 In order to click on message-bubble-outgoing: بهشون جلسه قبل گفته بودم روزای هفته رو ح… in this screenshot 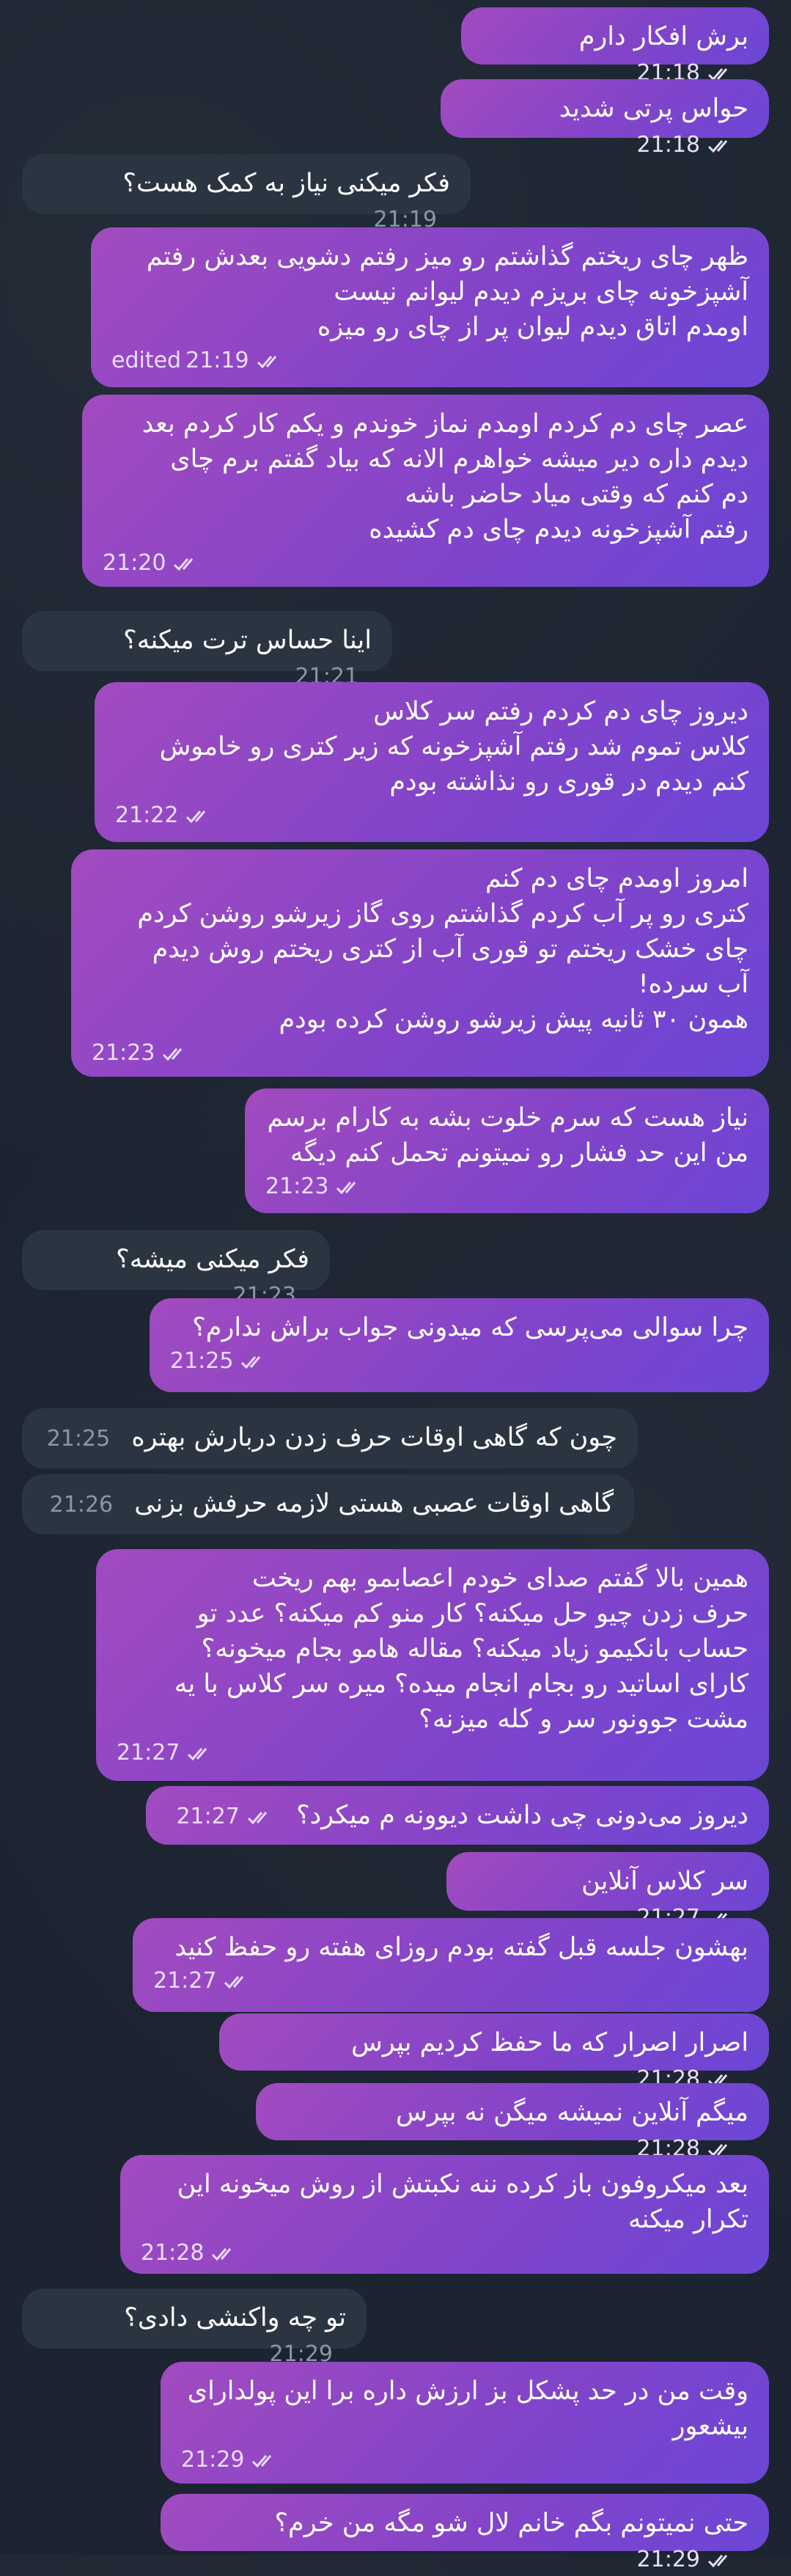, I will do `click(451, 1965)`.